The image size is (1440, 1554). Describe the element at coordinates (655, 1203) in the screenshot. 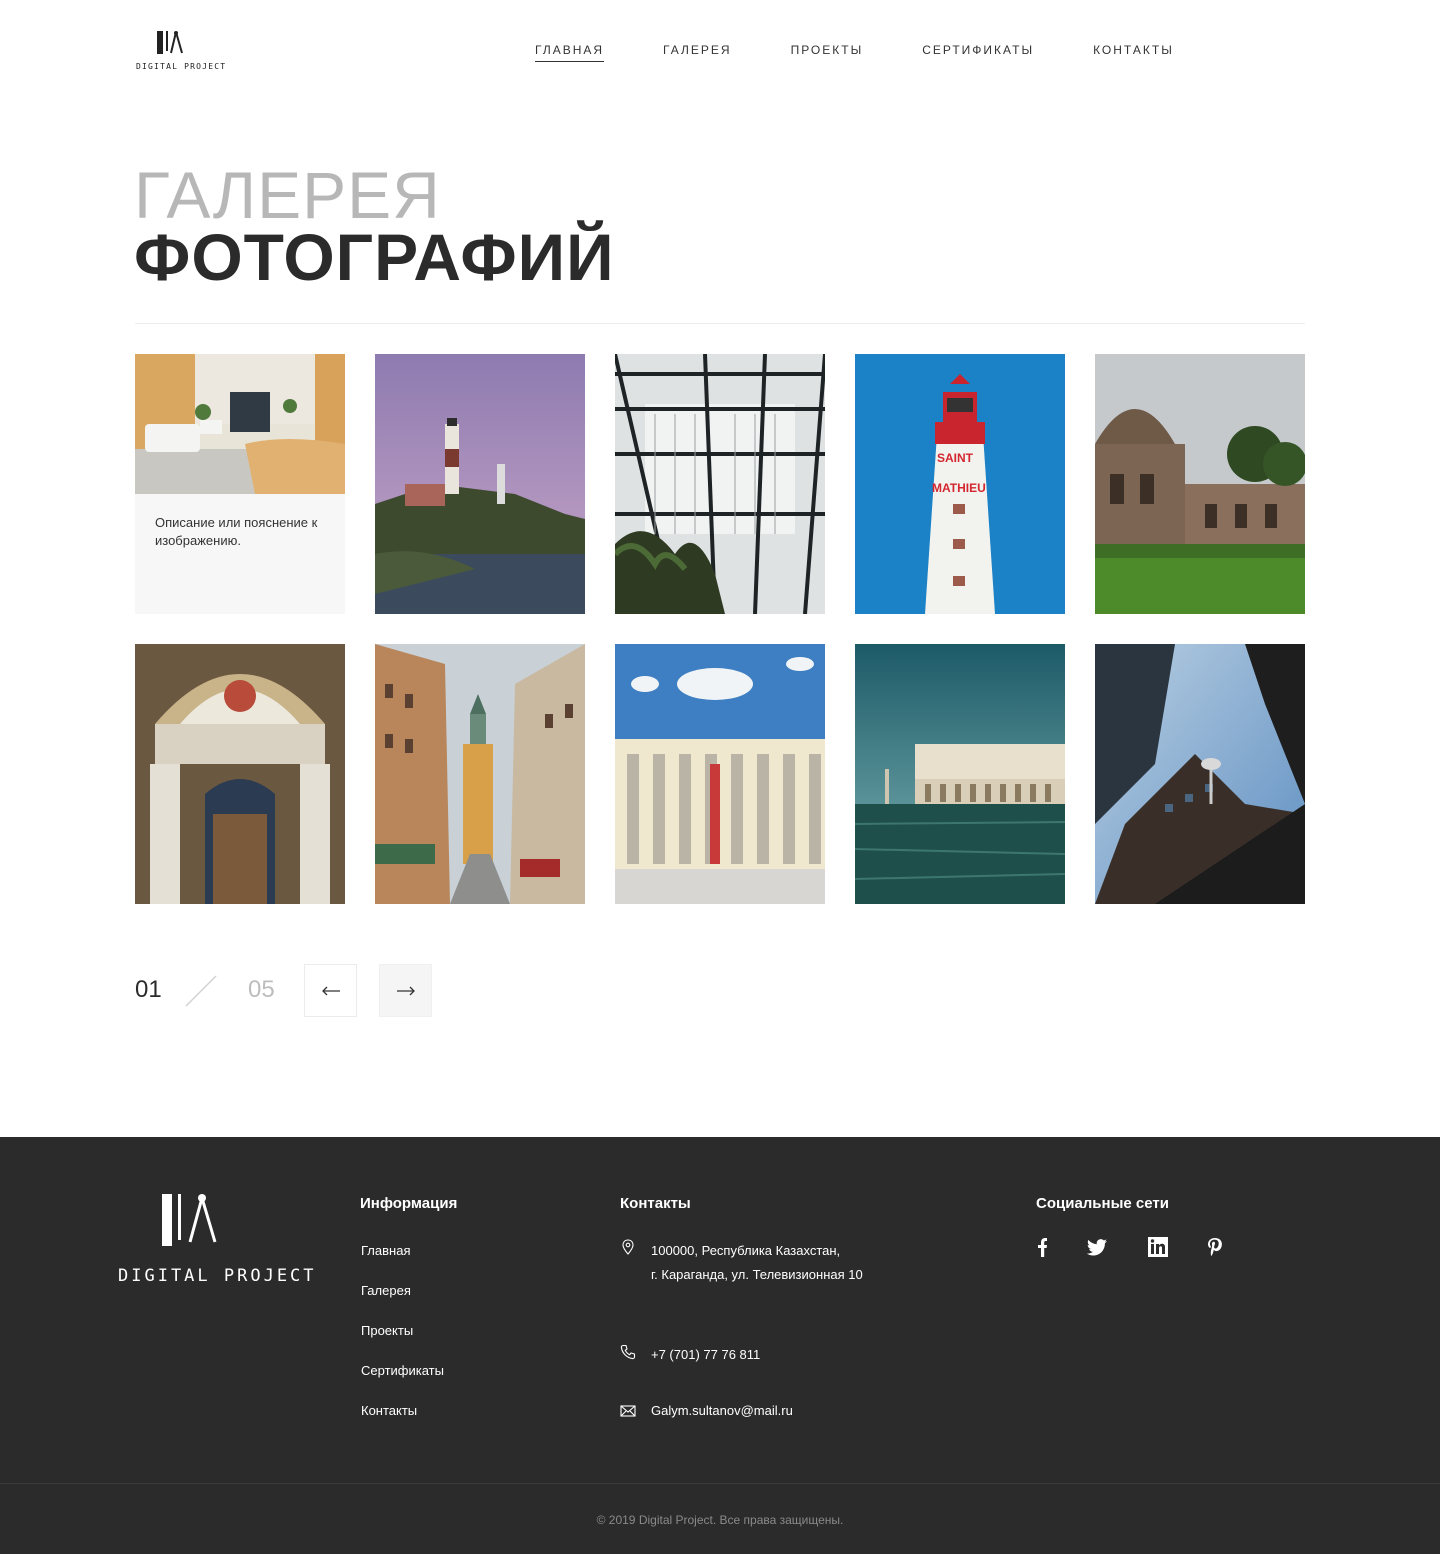

I see `footer-contacts-title: Контакты` at that location.